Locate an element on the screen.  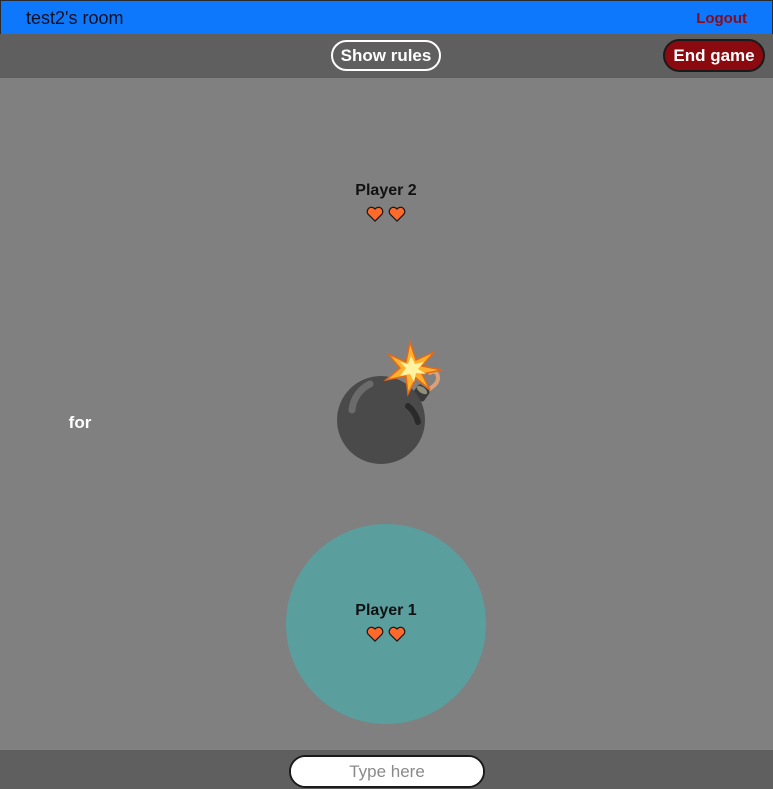
bomb is located at coordinates (390, 403).